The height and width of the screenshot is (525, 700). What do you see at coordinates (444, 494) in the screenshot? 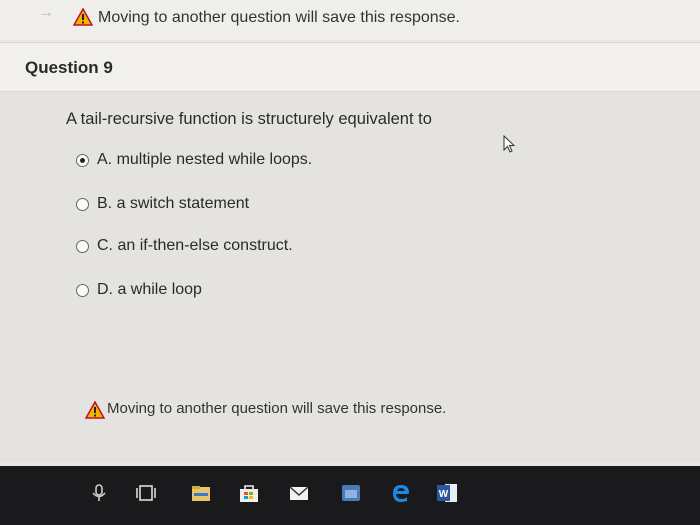
I see `svg-text: W` at bounding box center [444, 494].